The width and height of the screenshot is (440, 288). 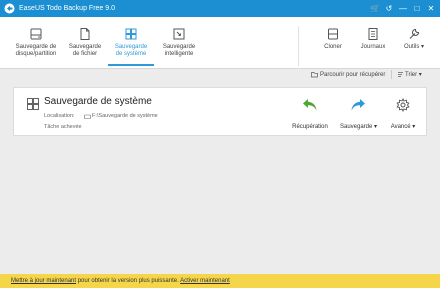 What do you see at coordinates (63, 127) in the screenshot?
I see `task-status: Tâche achevée` at bounding box center [63, 127].